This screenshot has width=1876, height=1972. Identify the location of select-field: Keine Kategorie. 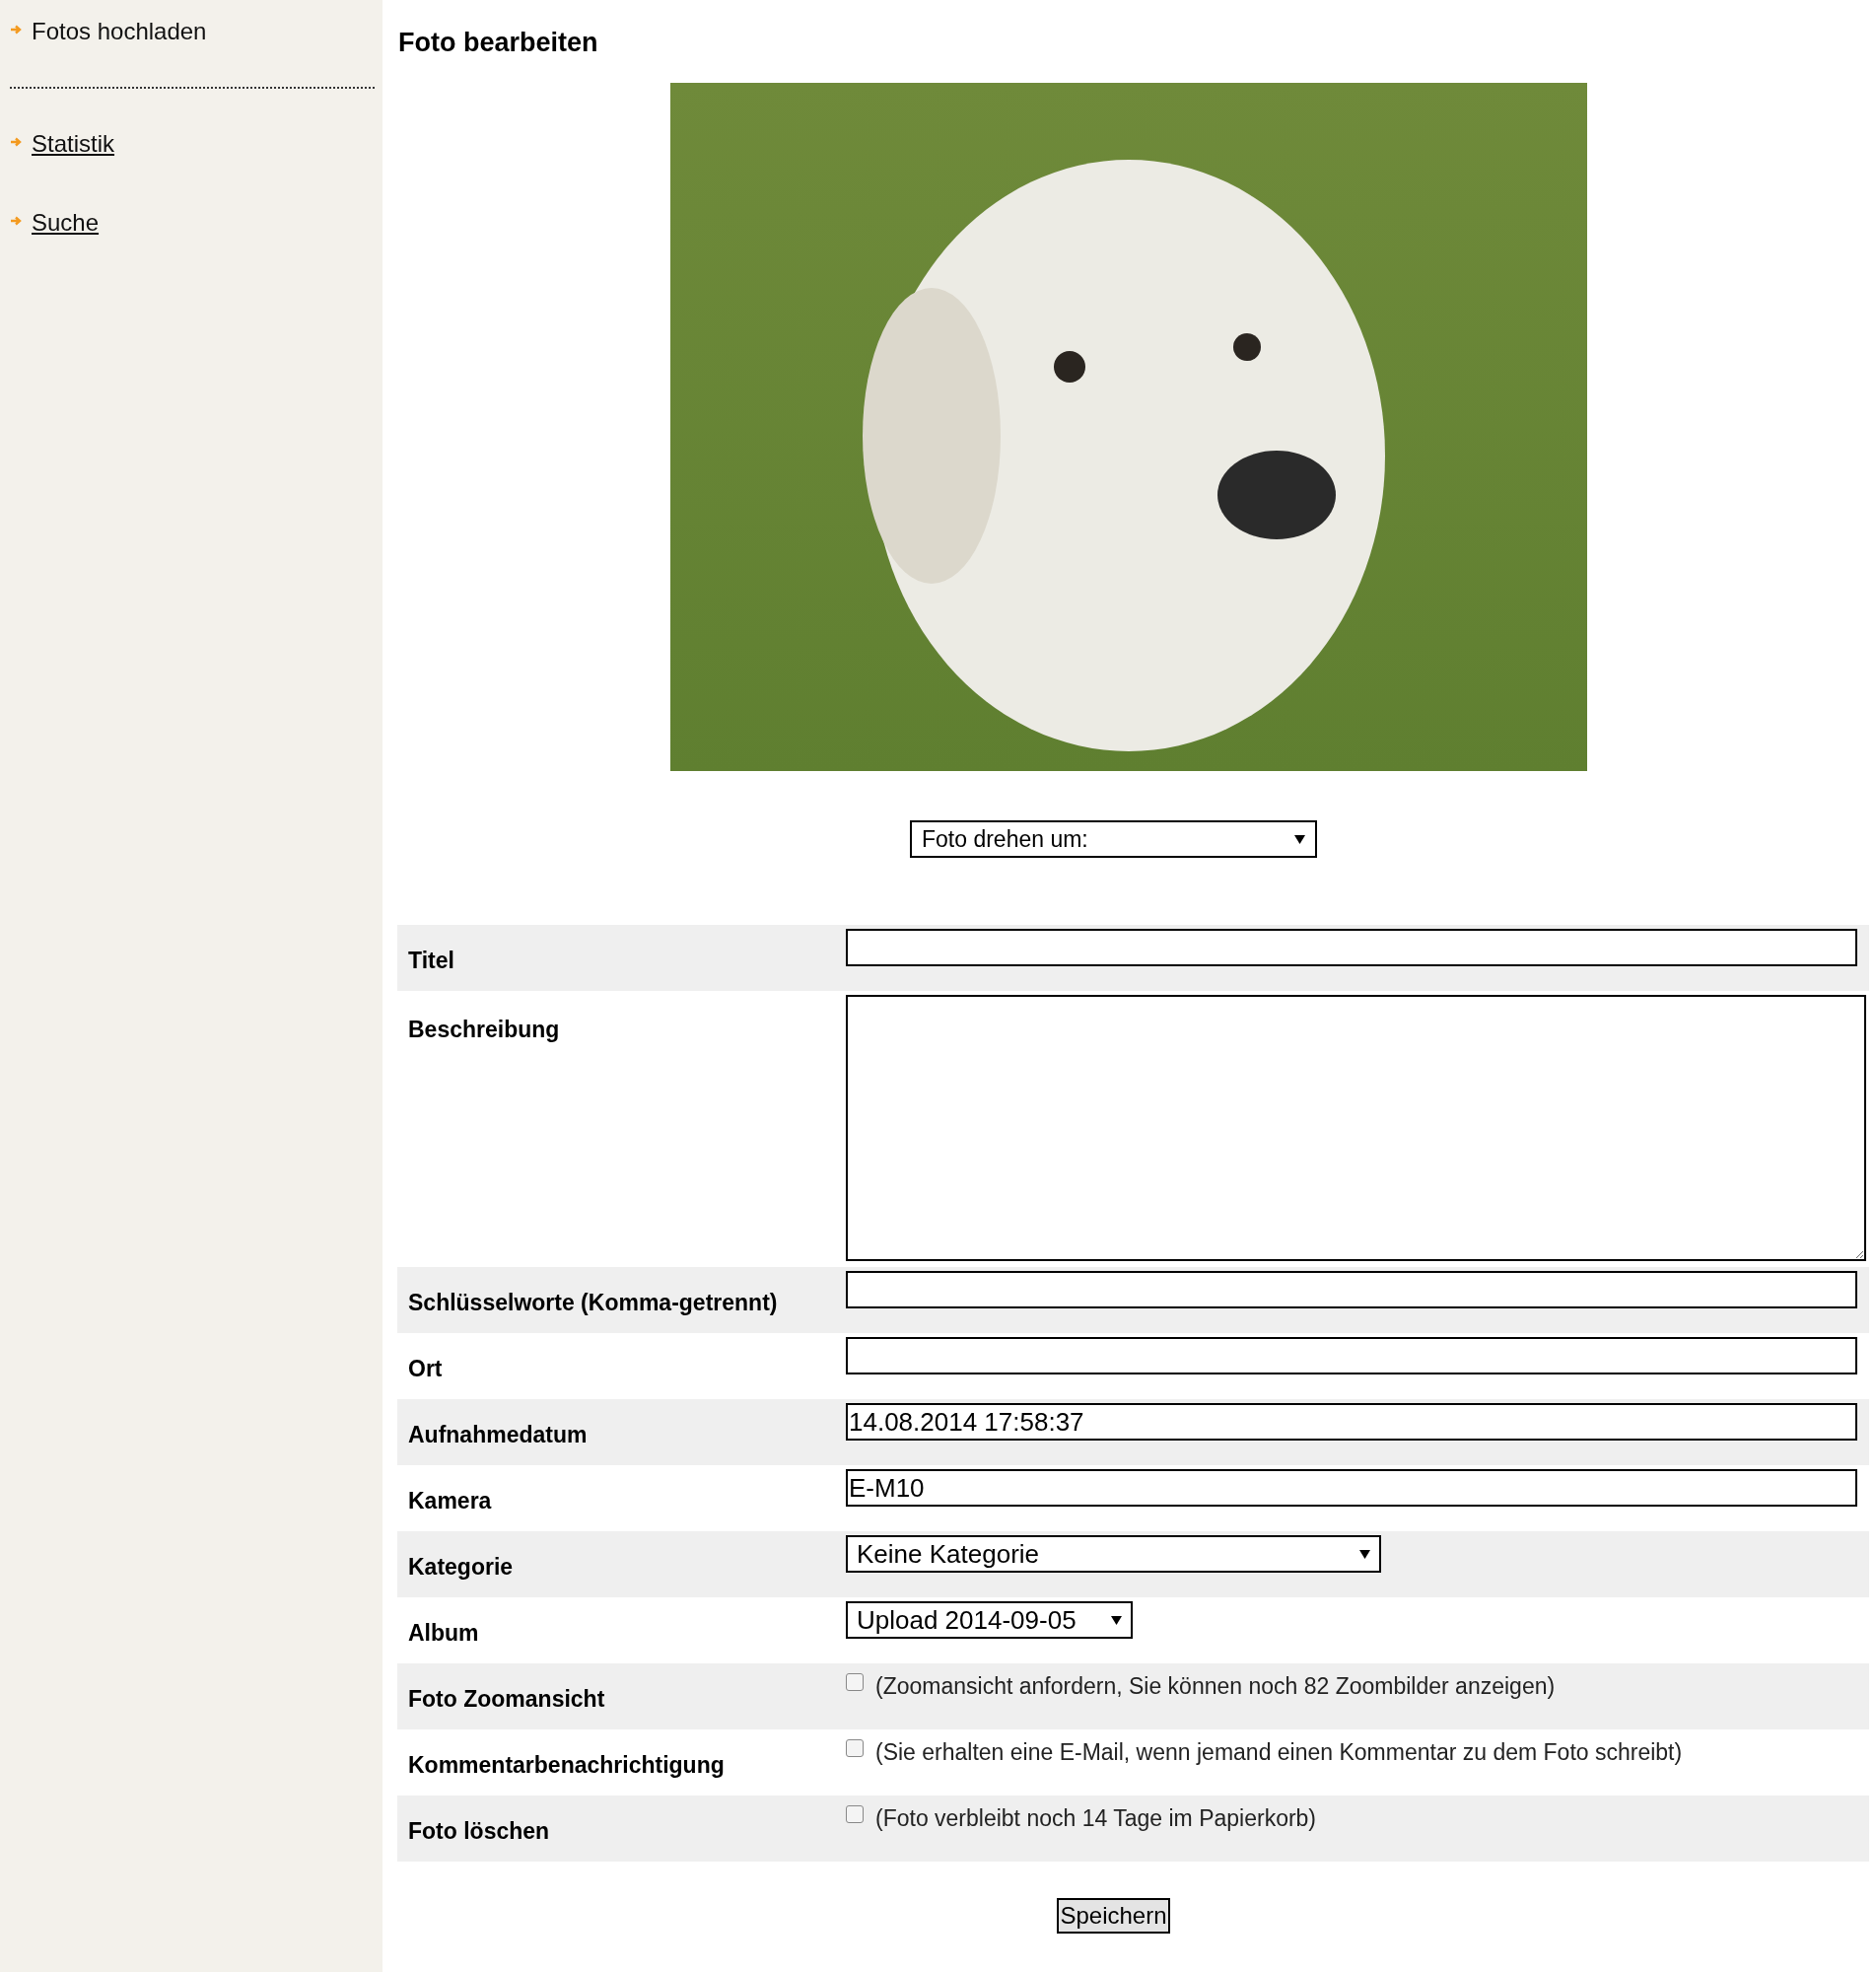
(1113, 1554).